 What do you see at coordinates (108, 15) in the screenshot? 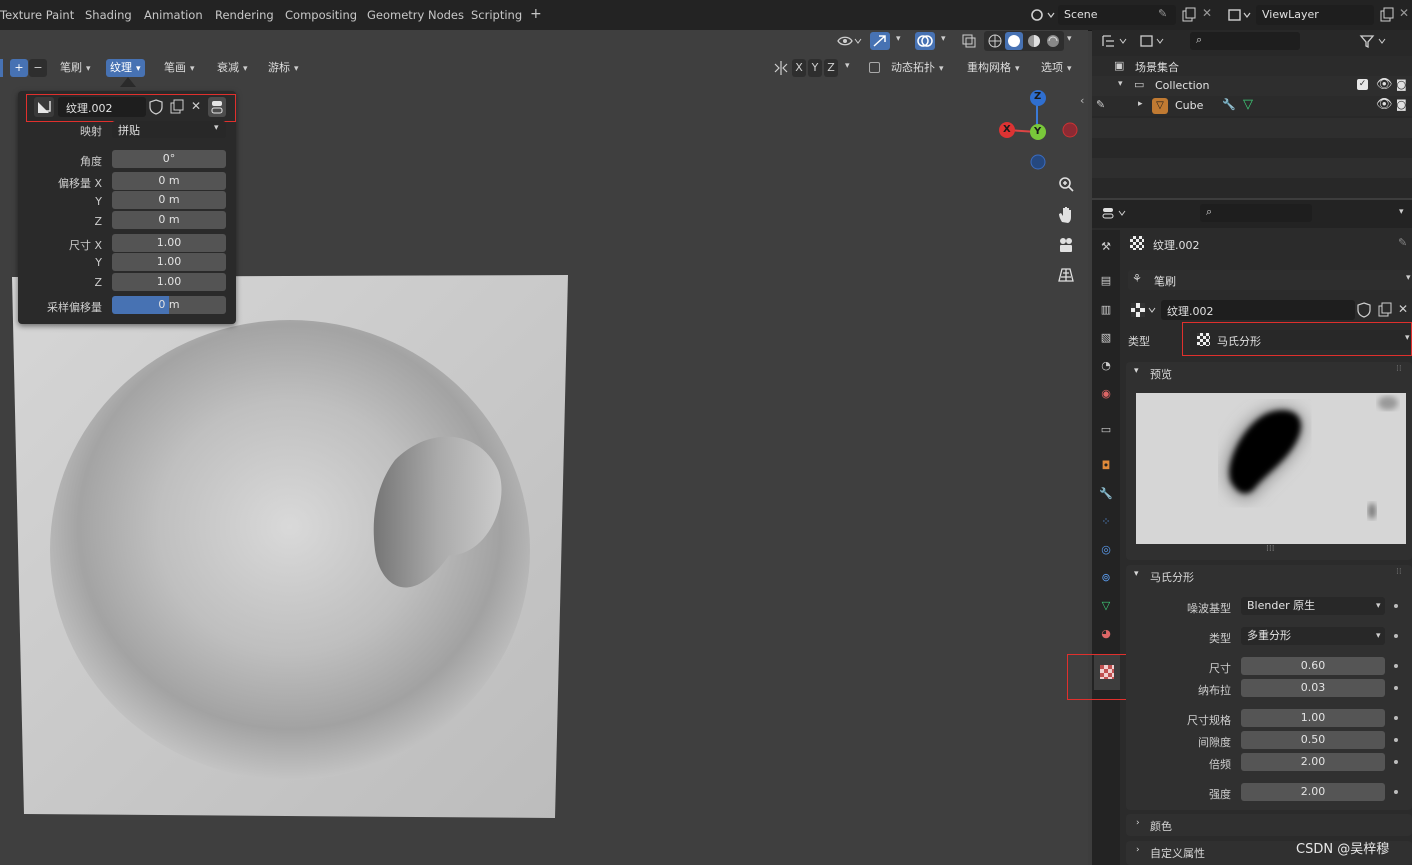
I see `tab-shading: Shading` at bounding box center [108, 15].